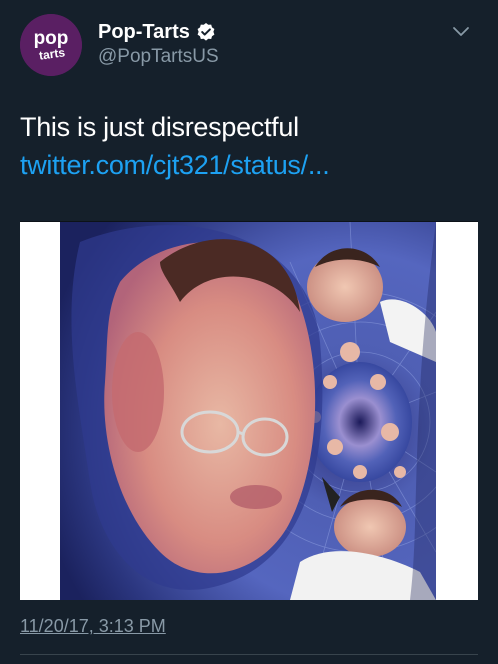  I want to click on user-info: Pop-Tarts @PopTartsUS, so click(158, 44).